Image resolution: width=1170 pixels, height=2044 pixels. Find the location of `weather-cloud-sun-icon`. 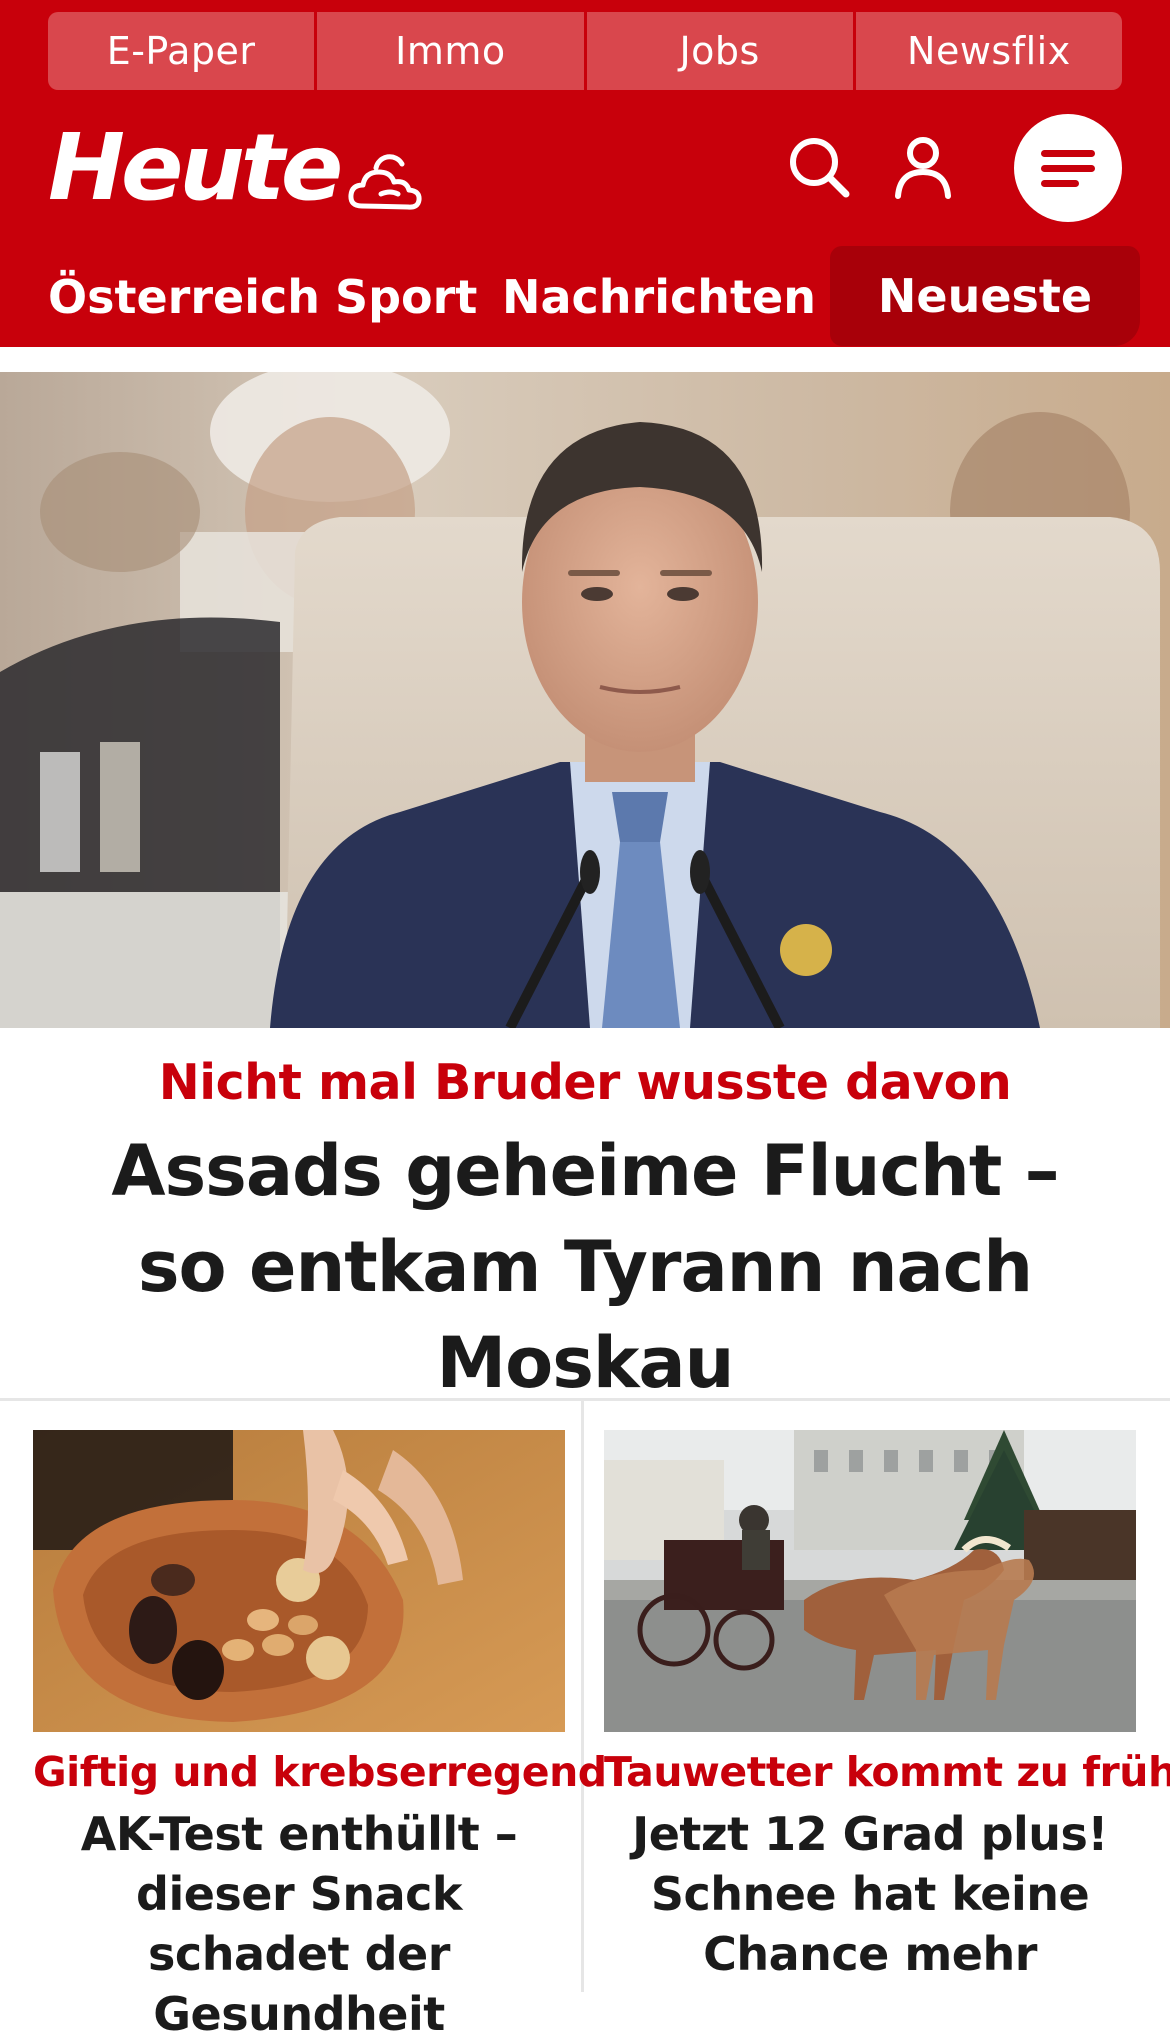

weather-cloud-sun-icon is located at coordinates (385, 182).